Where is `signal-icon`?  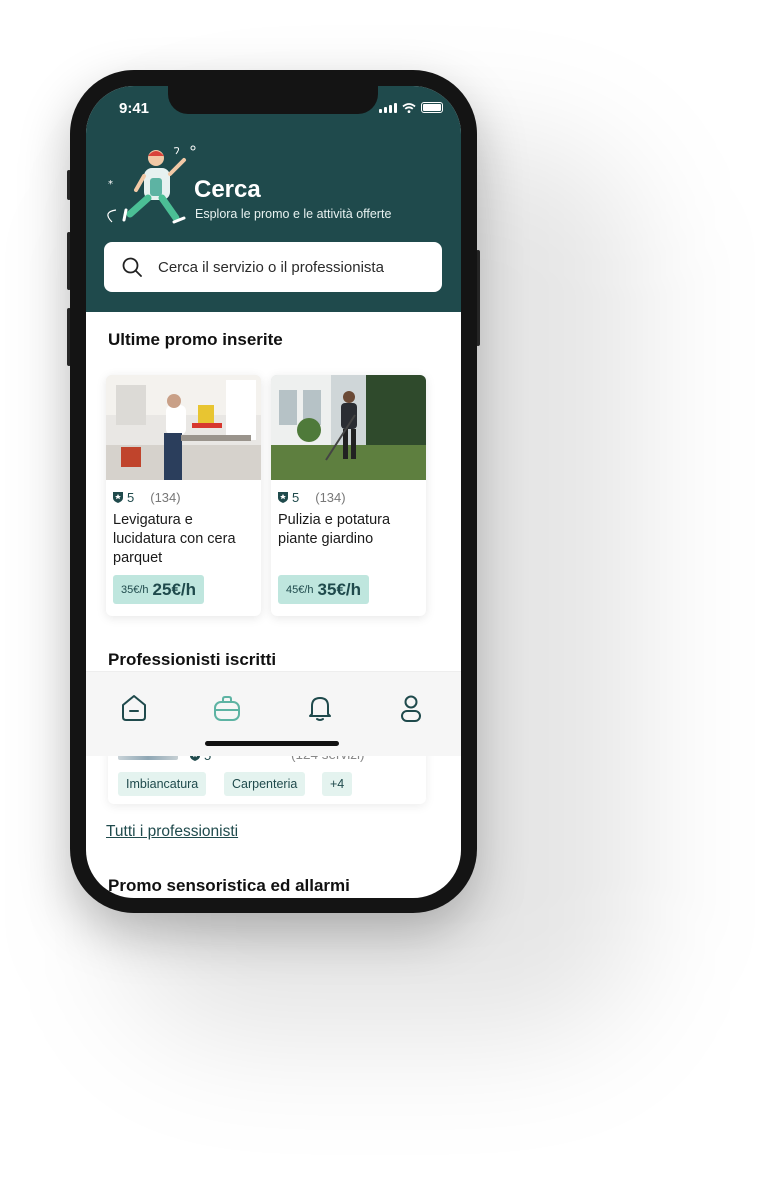
signal-icon is located at coordinates (388, 108).